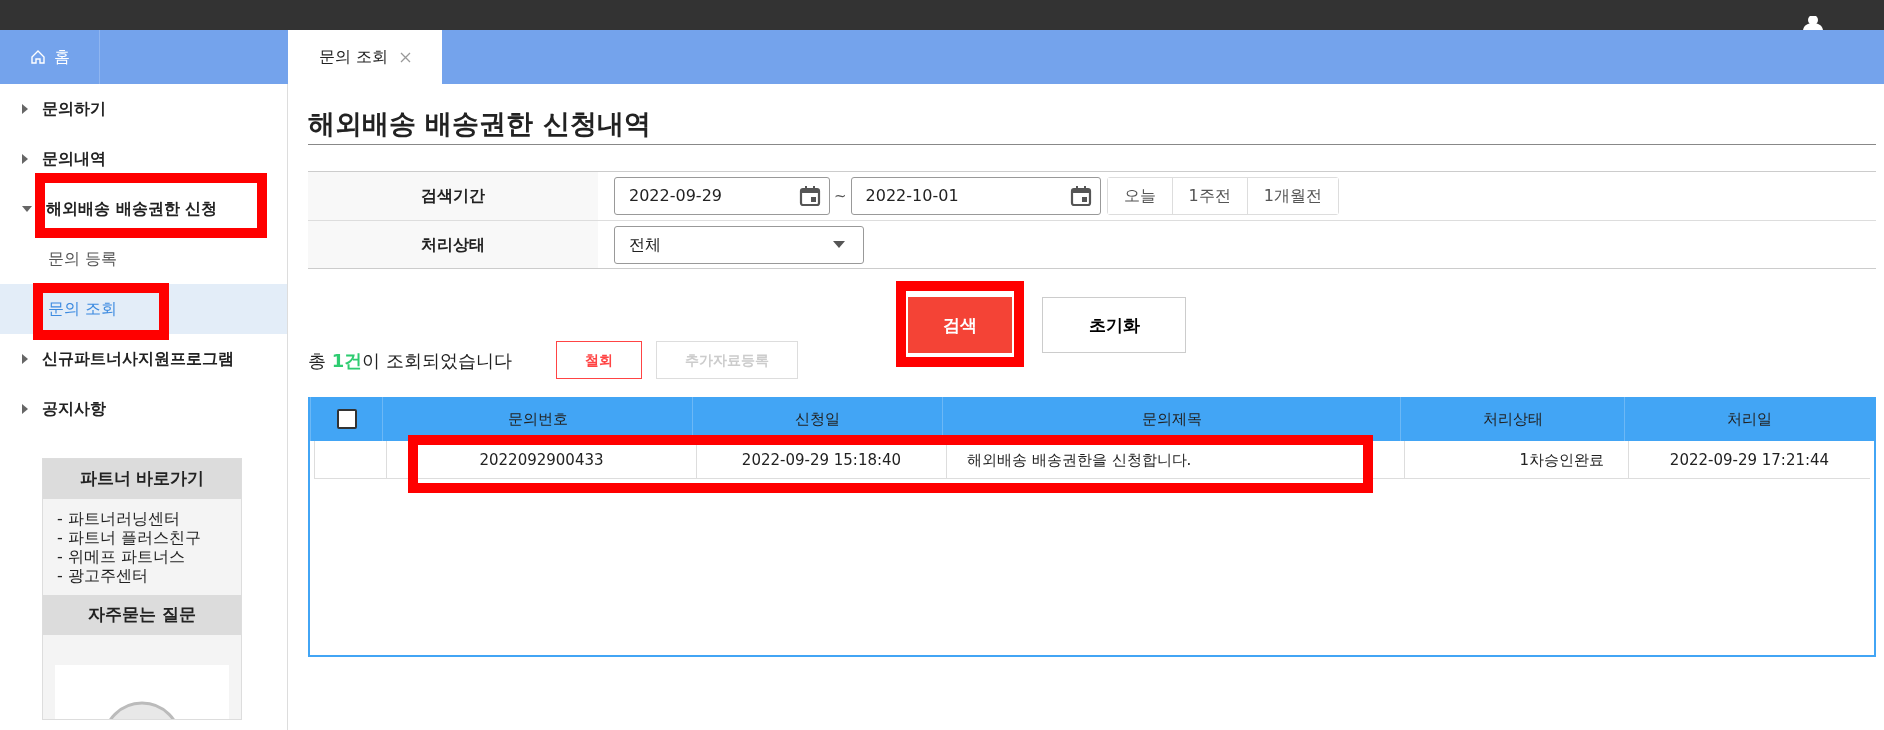 The image size is (1884, 730). Describe the element at coordinates (1516, 460) in the screenshot. I see `table-cell: 1차승인완료` at that location.